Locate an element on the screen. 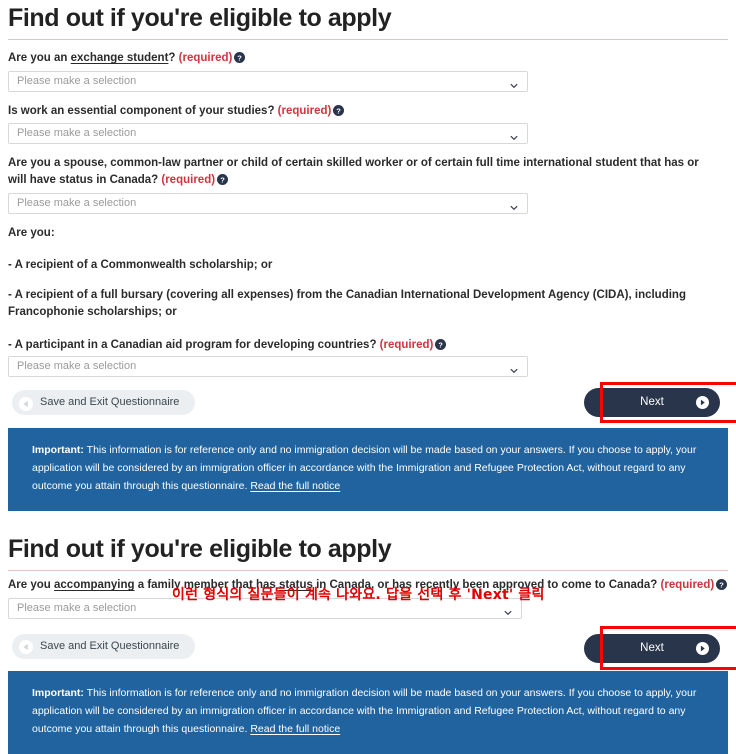 This screenshot has width=736, height=754. select-spouse-partner-child: Please make a selection is located at coordinates (268, 203).